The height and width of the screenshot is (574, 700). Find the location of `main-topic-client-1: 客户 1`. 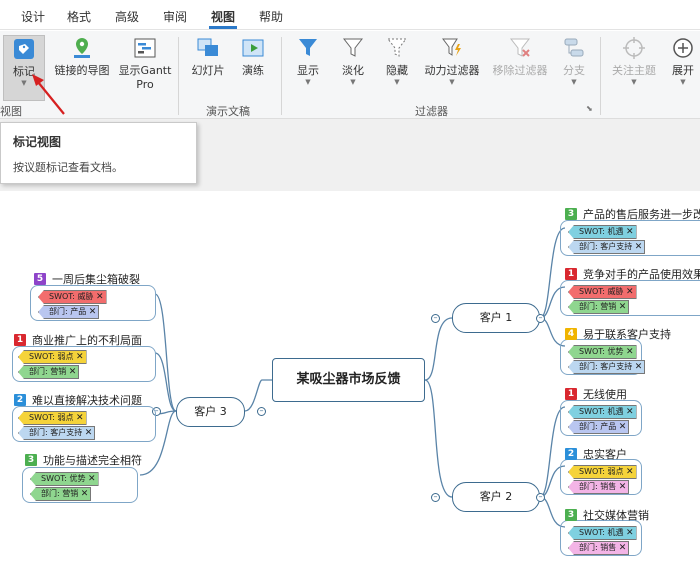

main-topic-client-1: 客户 1 is located at coordinates (496, 318).